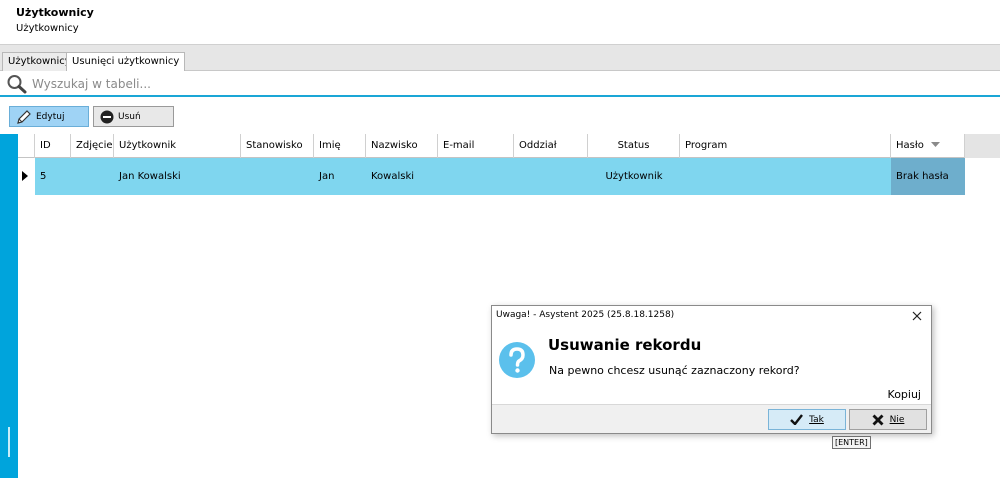 This screenshot has width=1000, height=478. Describe the element at coordinates (936, 144) in the screenshot. I see `sort-desc-icon` at that location.